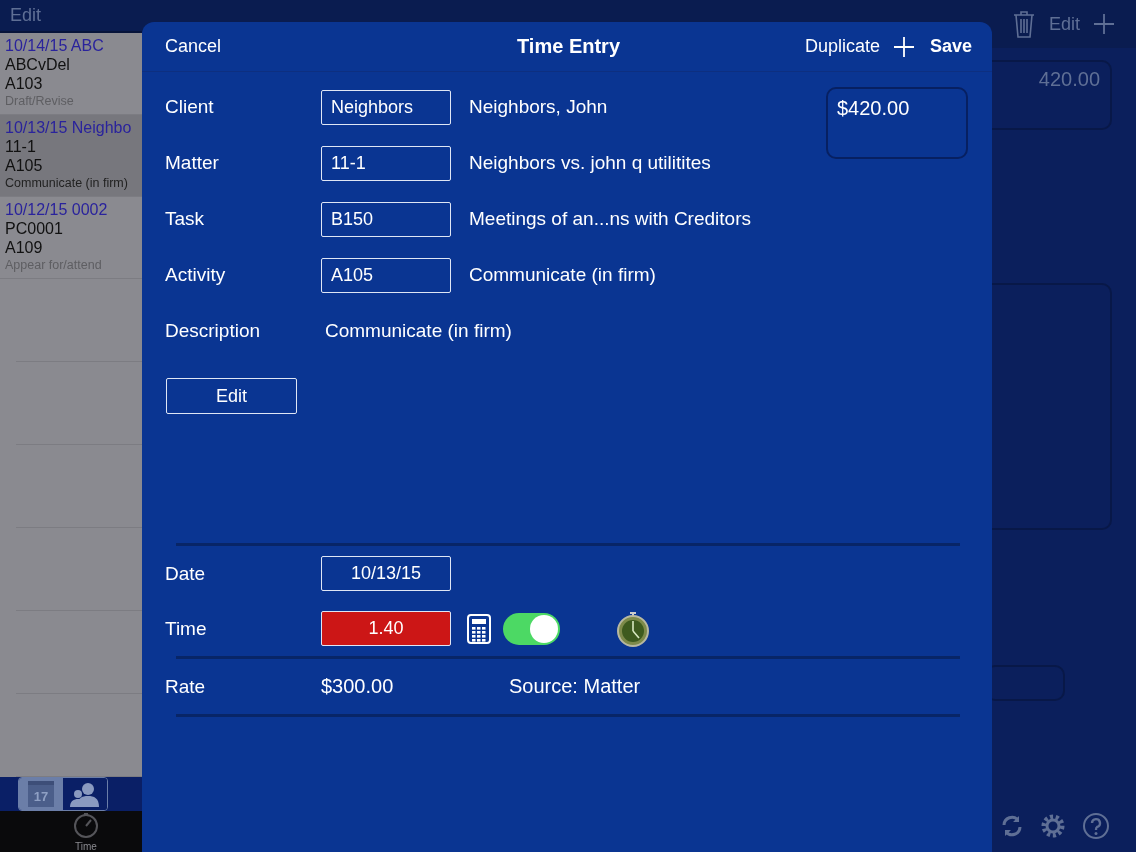 The width and height of the screenshot is (1136, 852). I want to click on dialog-title: Time Entry, so click(568, 46).